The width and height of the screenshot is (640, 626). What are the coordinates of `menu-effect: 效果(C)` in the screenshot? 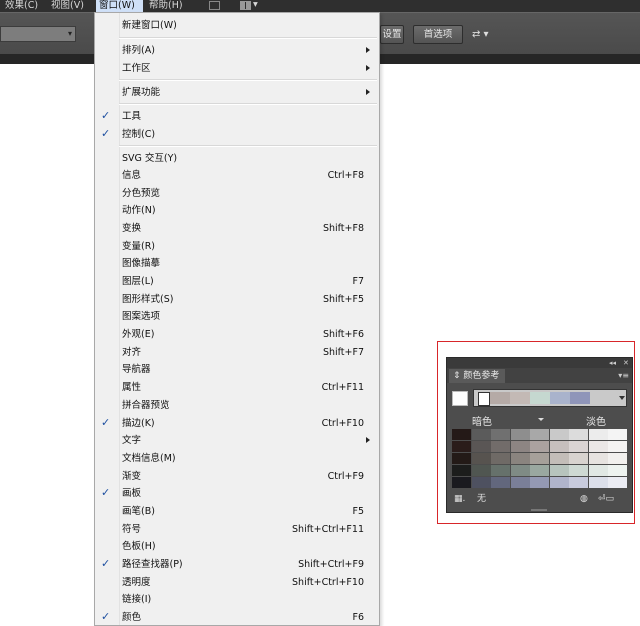 It's located at (21, 6).